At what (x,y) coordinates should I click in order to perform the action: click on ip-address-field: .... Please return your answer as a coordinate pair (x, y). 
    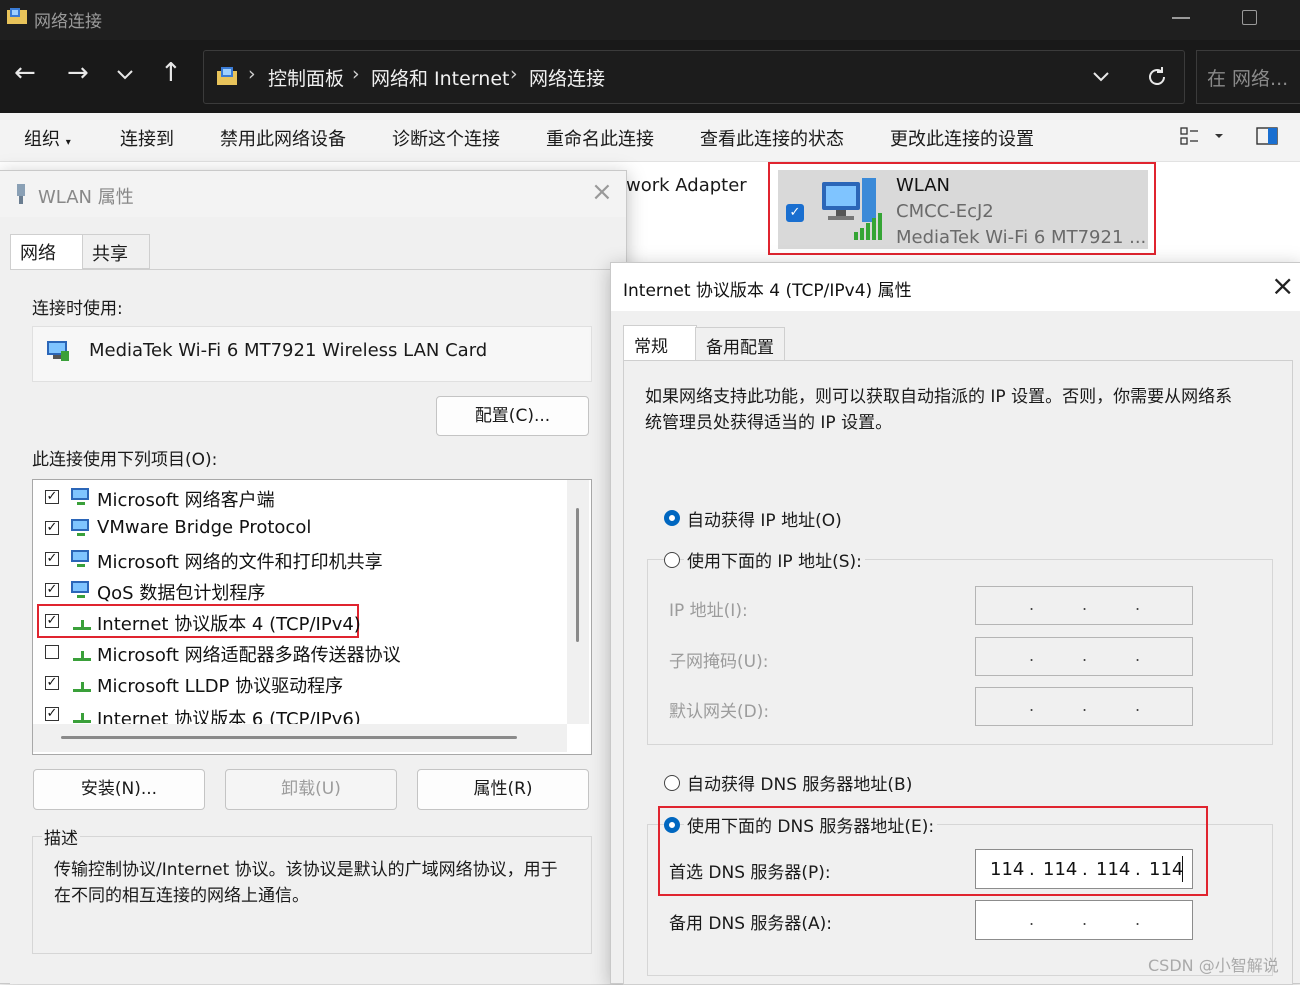
    Looking at the image, I should click on (1084, 605).